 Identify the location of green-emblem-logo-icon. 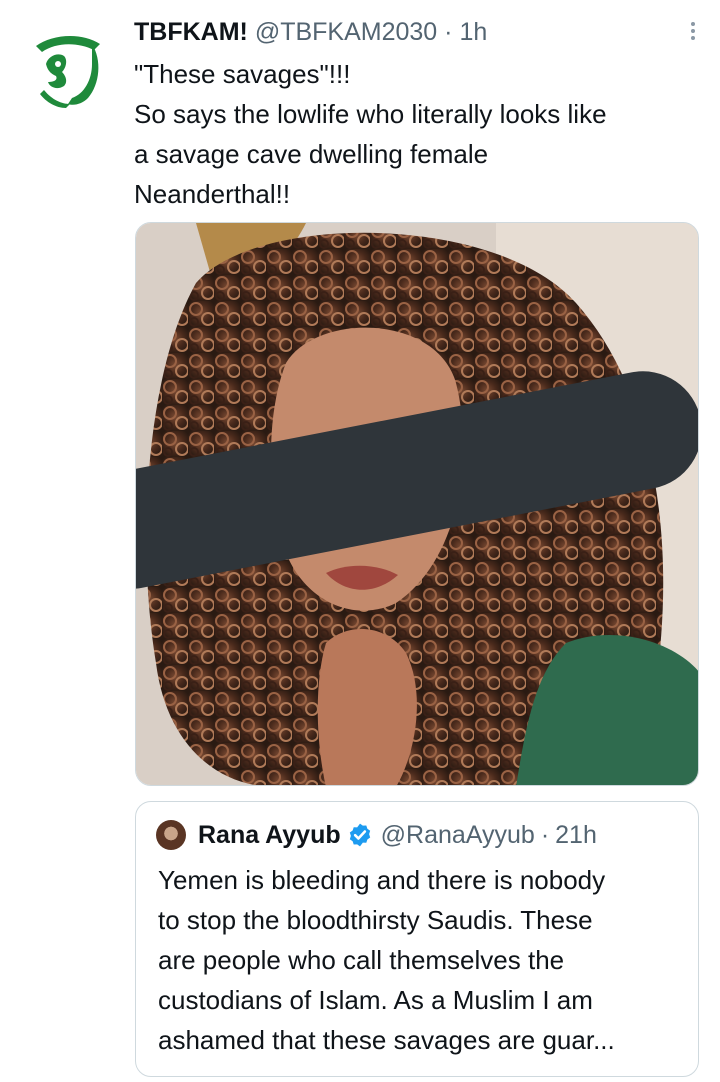
(68, 66).